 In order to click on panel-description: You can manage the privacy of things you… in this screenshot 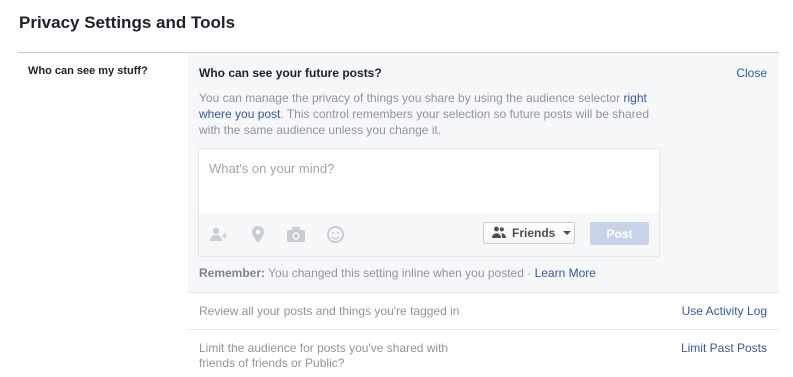, I will do `click(434, 114)`.